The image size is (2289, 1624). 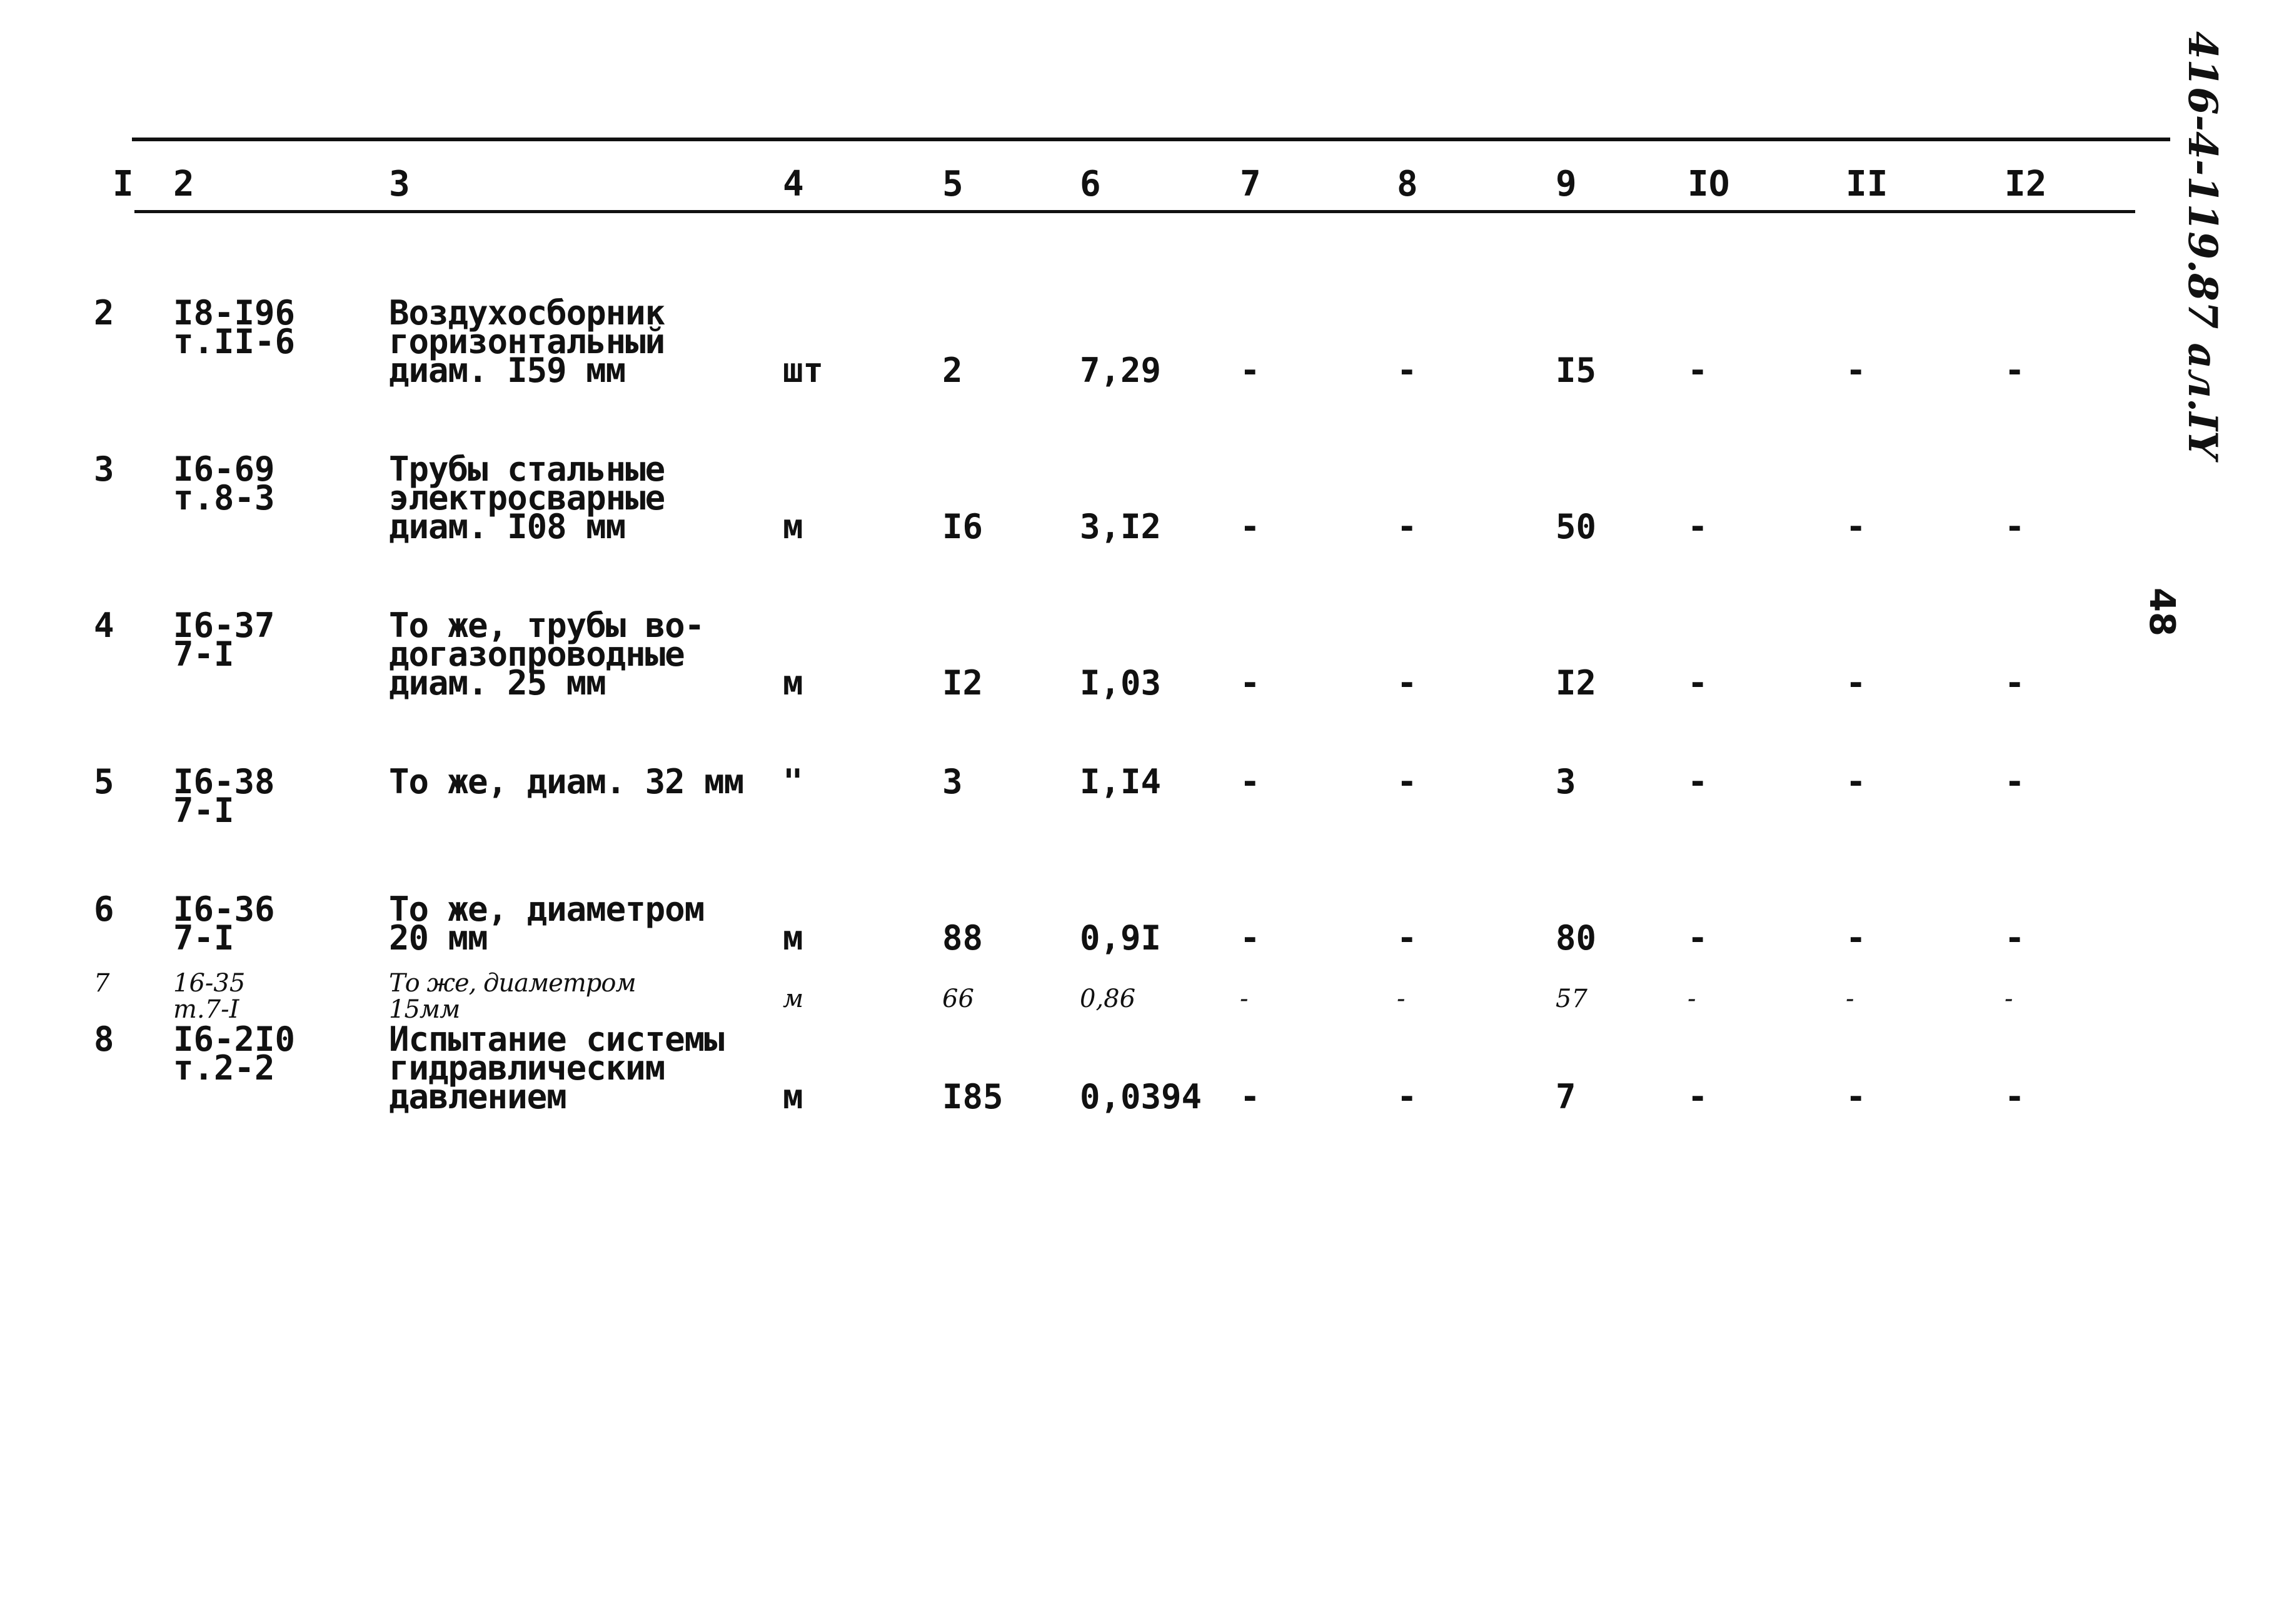 What do you see at coordinates (1121, 938) in the screenshot?
I see `cell-c6: 0,9I` at bounding box center [1121, 938].